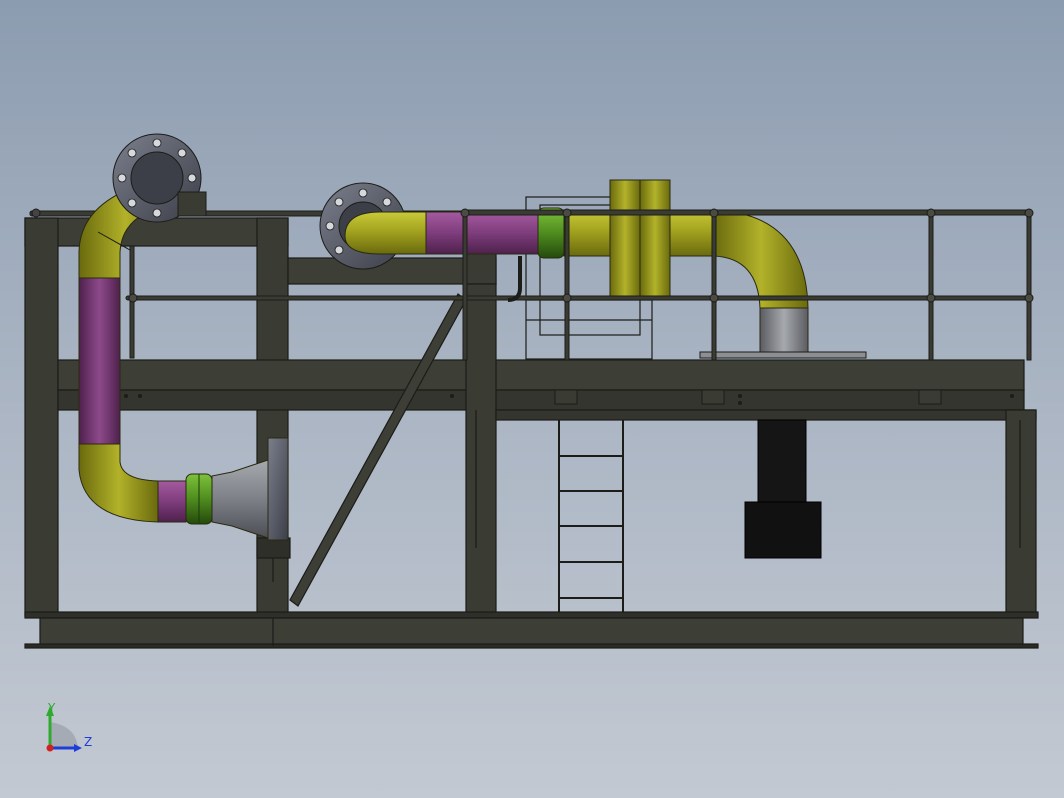 The height and width of the screenshot is (798, 1064). Describe the element at coordinates (531, 615) in the screenshot. I see `base-skid-top` at that location.